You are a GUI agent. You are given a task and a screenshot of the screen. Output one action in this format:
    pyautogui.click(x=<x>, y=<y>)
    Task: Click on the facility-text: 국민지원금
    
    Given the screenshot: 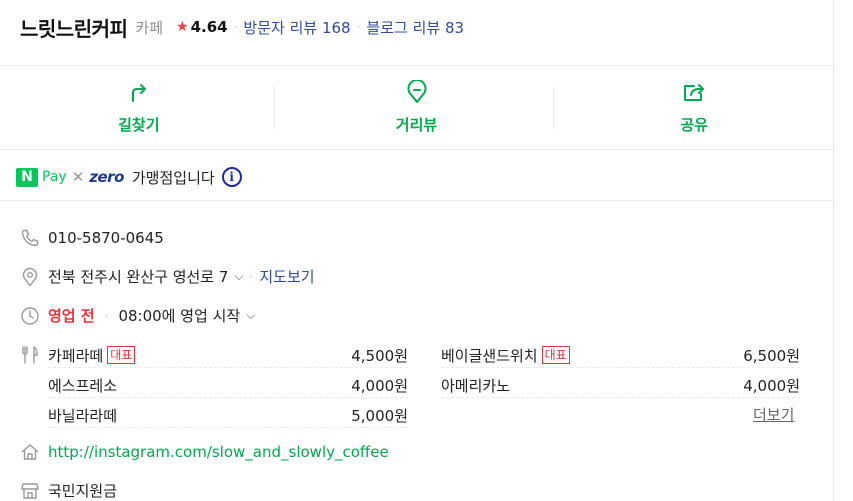 What is the action you would take?
    pyautogui.click(x=83, y=491)
    